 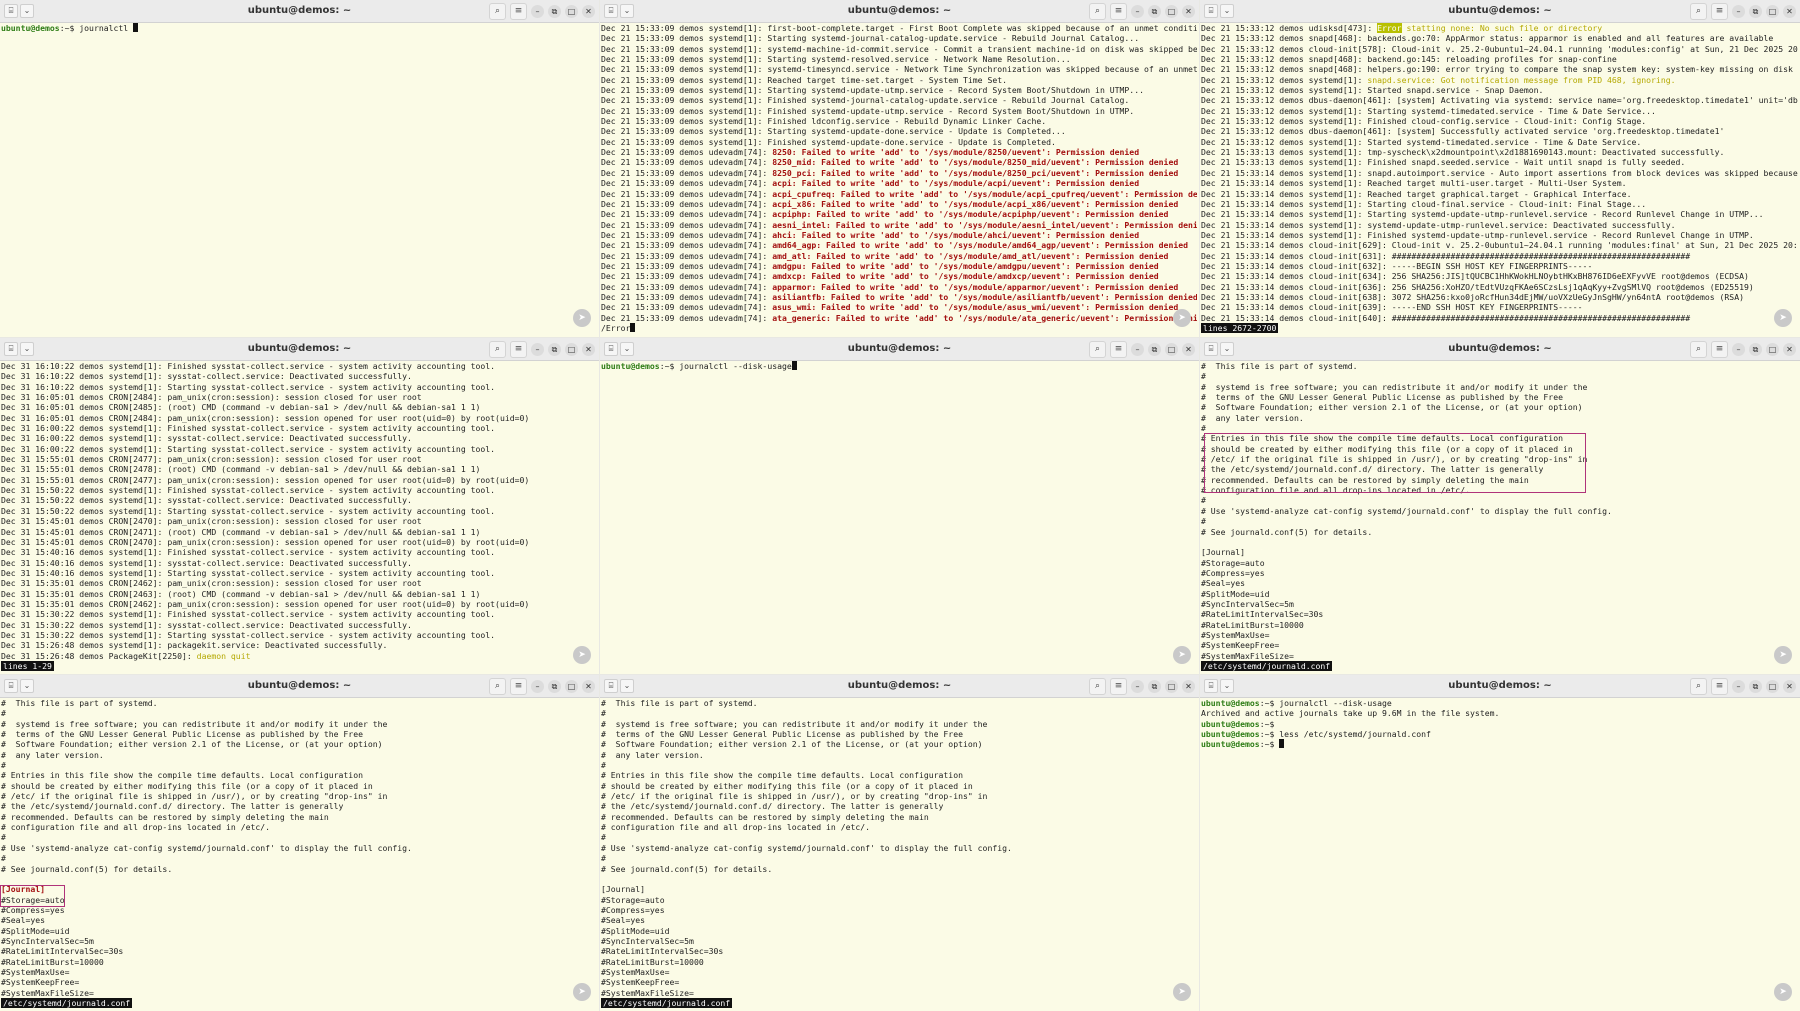 I want to click on terminal-output: ubuntu@demos:~$ journalctl --disk-usage, so click(x=899, y=516).